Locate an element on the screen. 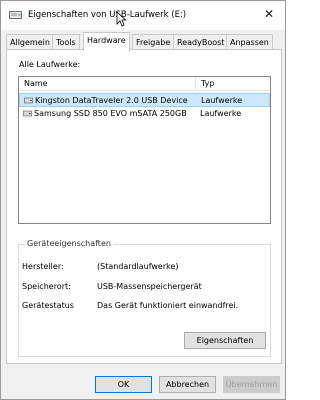 The height and width of the screenshot is (400, 320). drive-name: Samsung SSD 850 EVO mSATA 250GB is located at coordinates (110, 113).